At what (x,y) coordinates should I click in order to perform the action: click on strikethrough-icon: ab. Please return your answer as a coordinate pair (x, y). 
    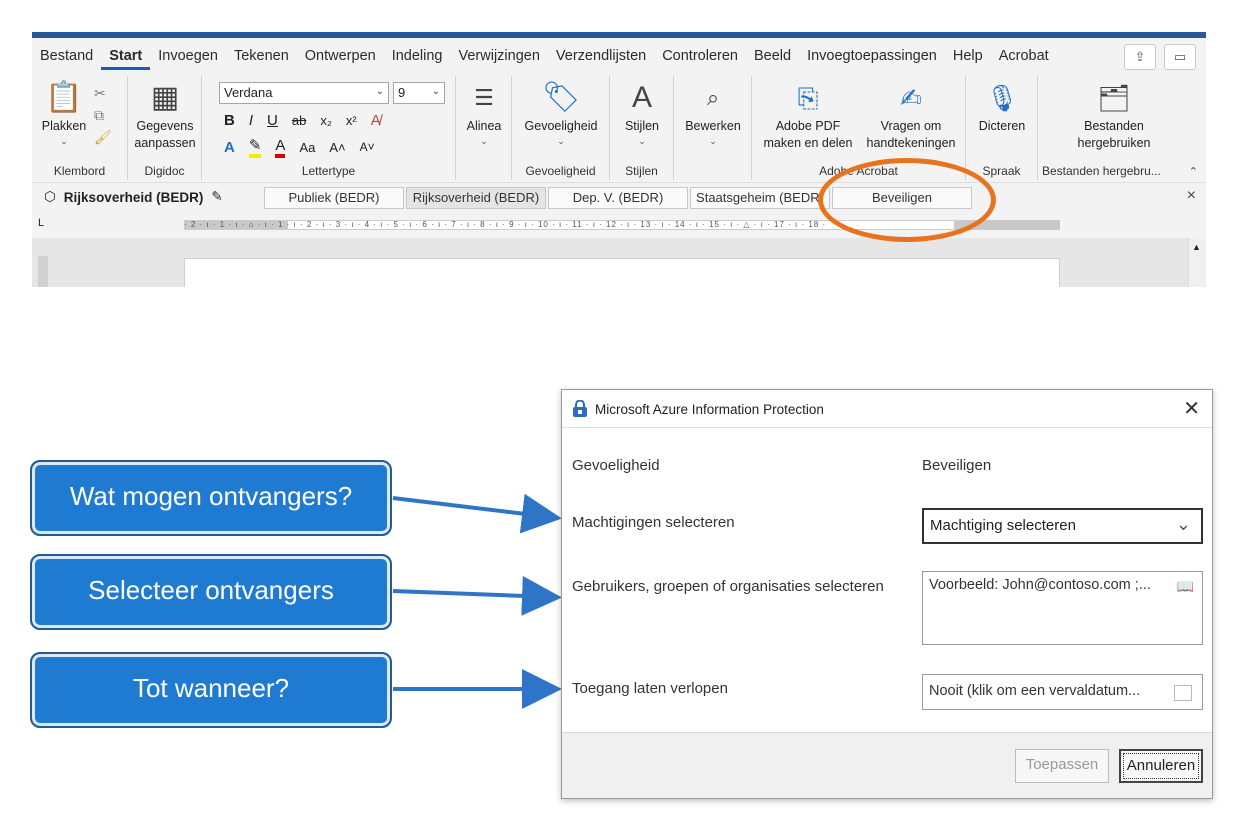
    Looking at the image, I should click on (299, 120).